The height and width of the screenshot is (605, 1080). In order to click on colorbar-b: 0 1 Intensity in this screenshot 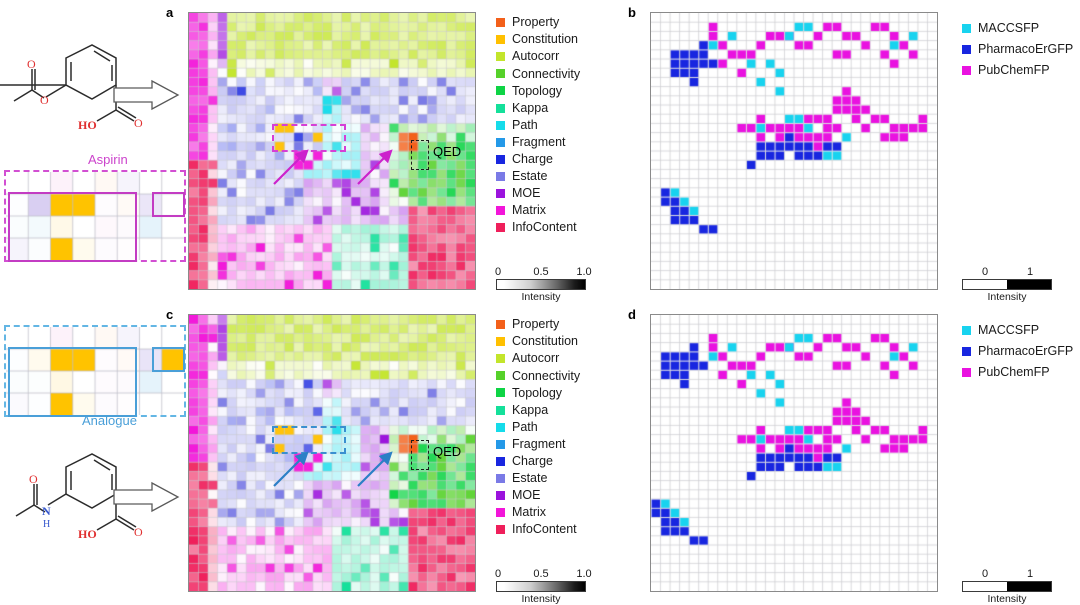, I will do `click(1007, 284)`.